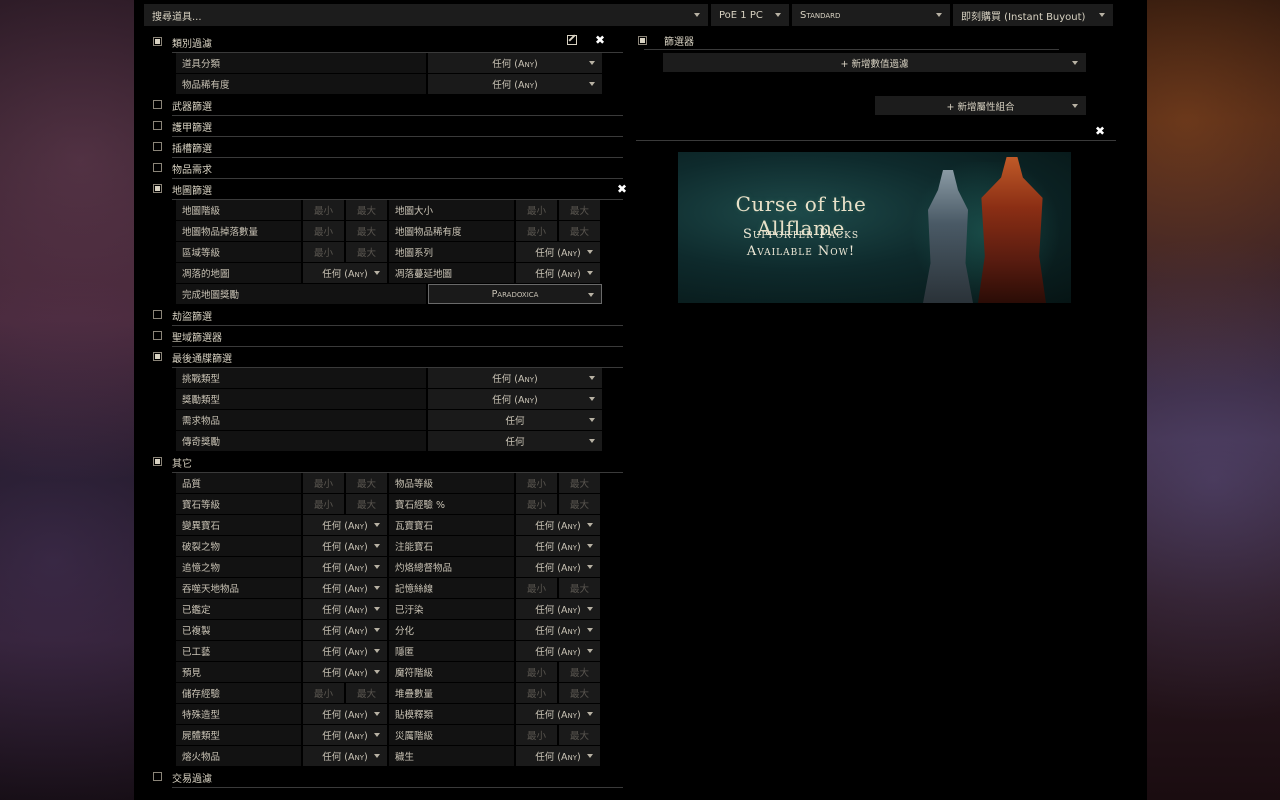 The height and width of the screenshot is (800, 1280). I want to click on socket-filters-section: 插槽篩選, so click(388, 147).